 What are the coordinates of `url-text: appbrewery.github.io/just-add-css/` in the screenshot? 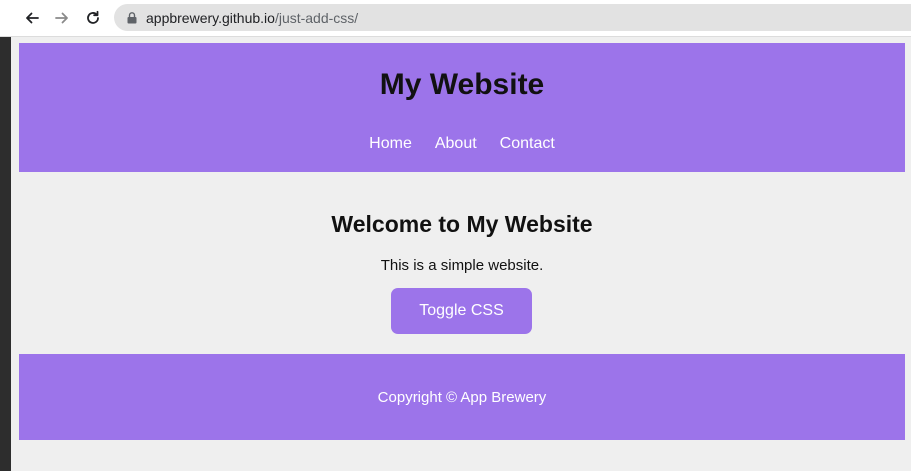 It's located at (252, 18).